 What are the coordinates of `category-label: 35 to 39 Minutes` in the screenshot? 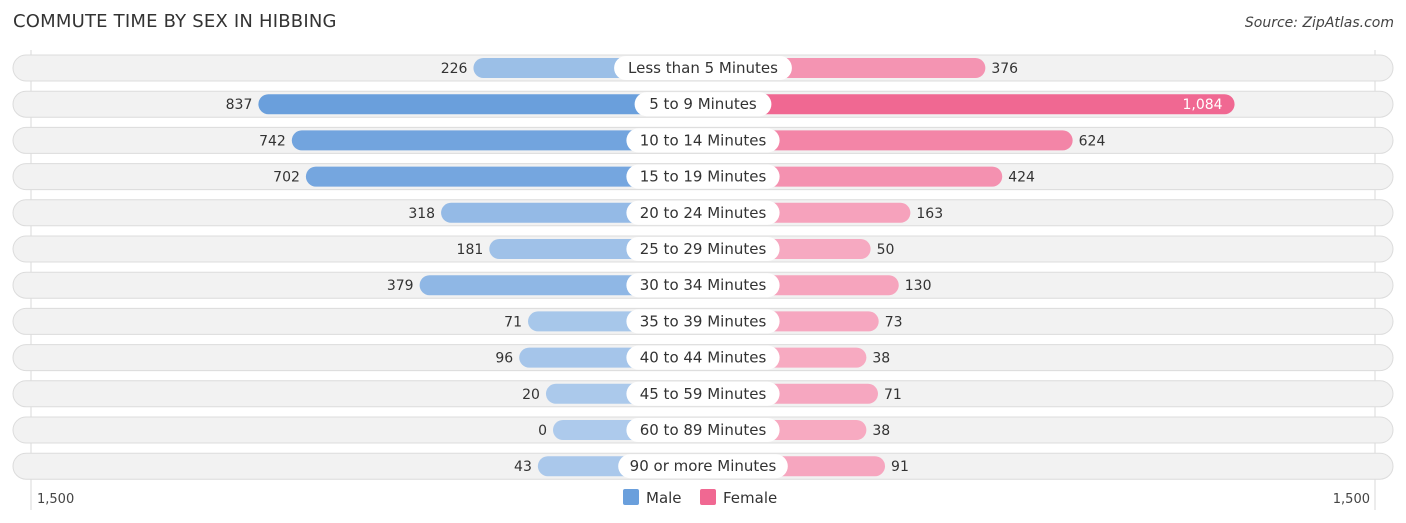 It's located at (703, 321).